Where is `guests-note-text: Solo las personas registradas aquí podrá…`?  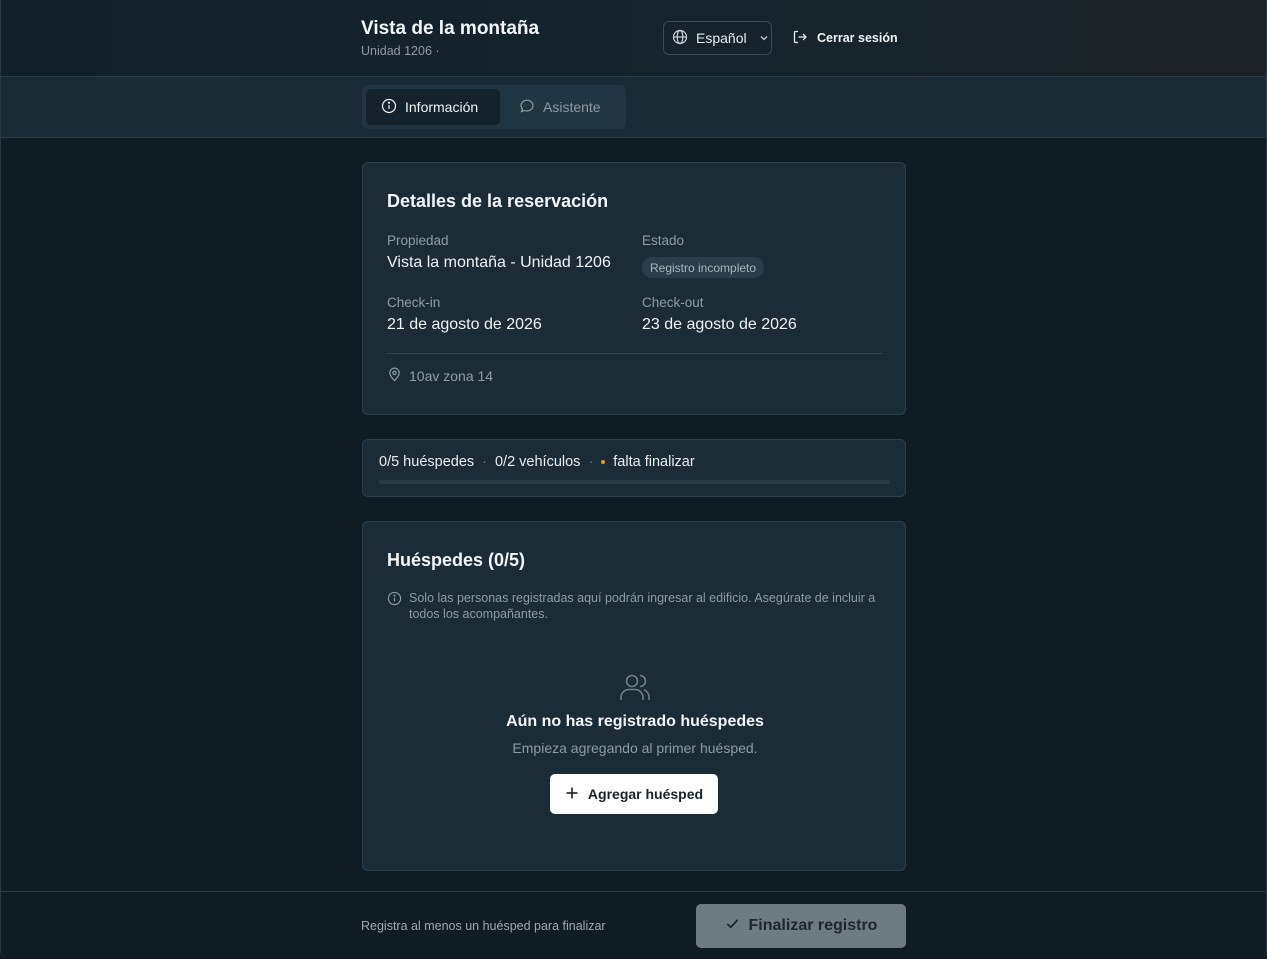
guests-note-text: Solo las personas registradas aquí podrá… is located at coordinates (642, 606).